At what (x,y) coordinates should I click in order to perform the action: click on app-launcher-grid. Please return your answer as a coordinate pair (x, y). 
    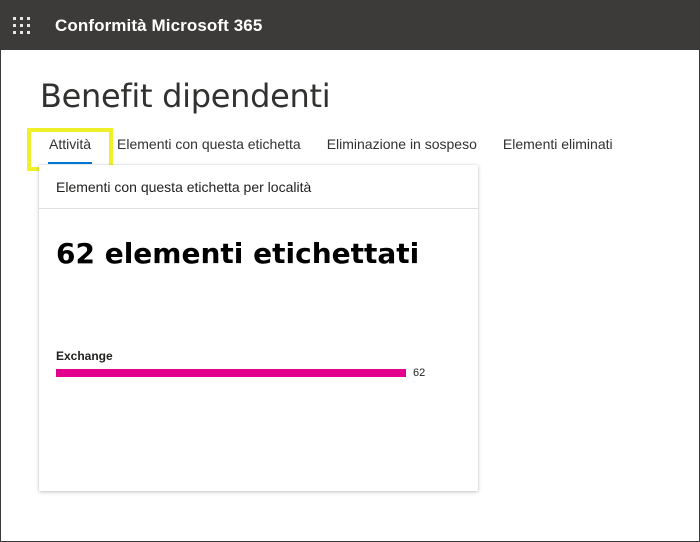
    Looking at the image, I should click on (21, 25).